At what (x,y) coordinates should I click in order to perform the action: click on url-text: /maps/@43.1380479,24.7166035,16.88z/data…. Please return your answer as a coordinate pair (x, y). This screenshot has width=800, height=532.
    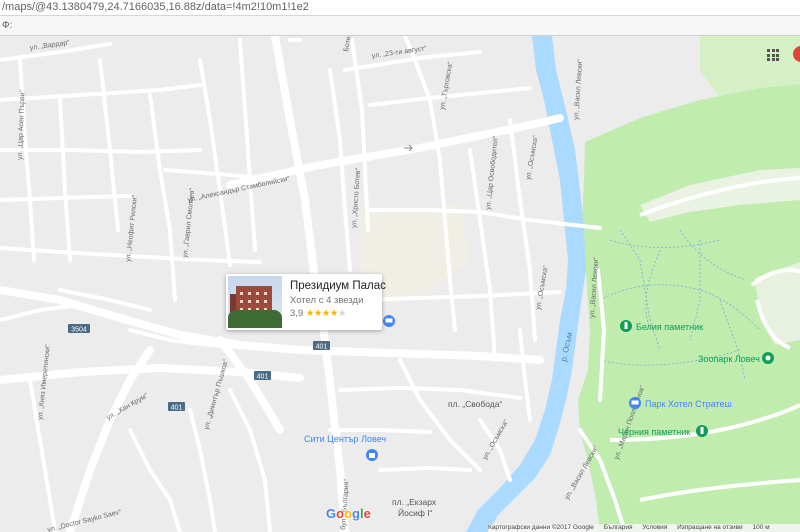
    Looking at the image, I should click on (155, 7).